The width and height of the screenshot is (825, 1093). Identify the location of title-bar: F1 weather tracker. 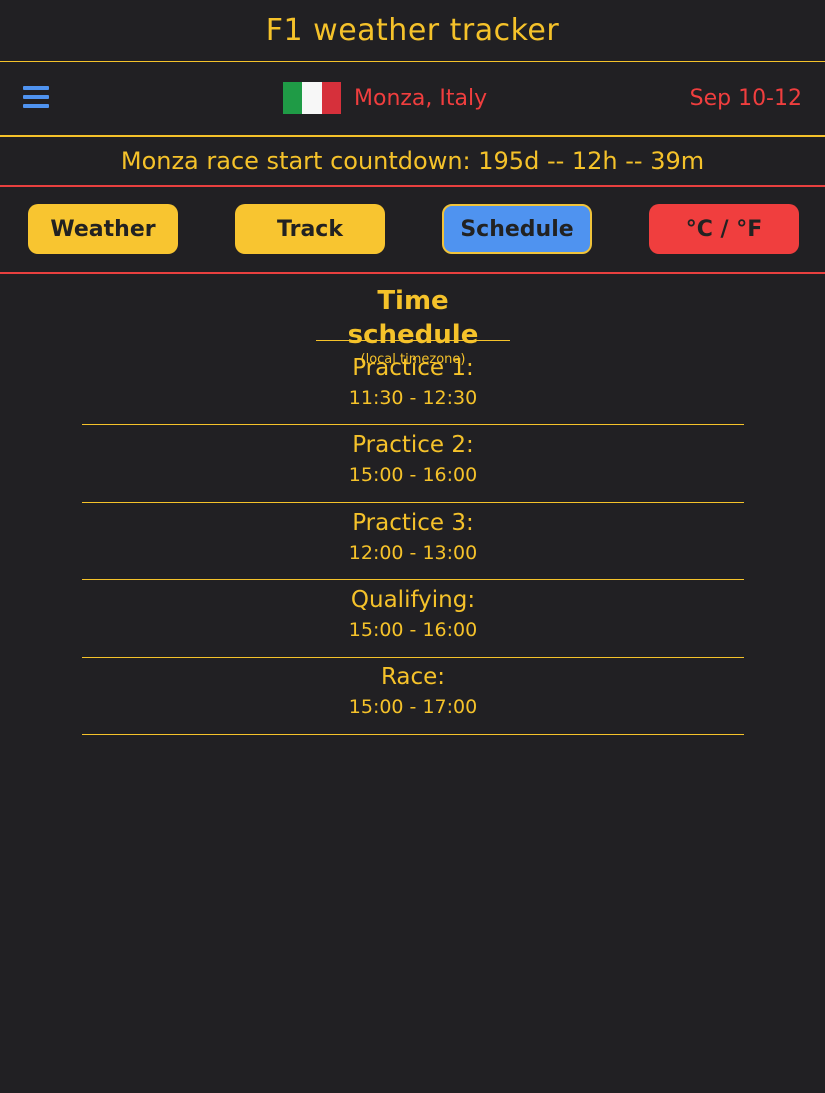
(412, 31).